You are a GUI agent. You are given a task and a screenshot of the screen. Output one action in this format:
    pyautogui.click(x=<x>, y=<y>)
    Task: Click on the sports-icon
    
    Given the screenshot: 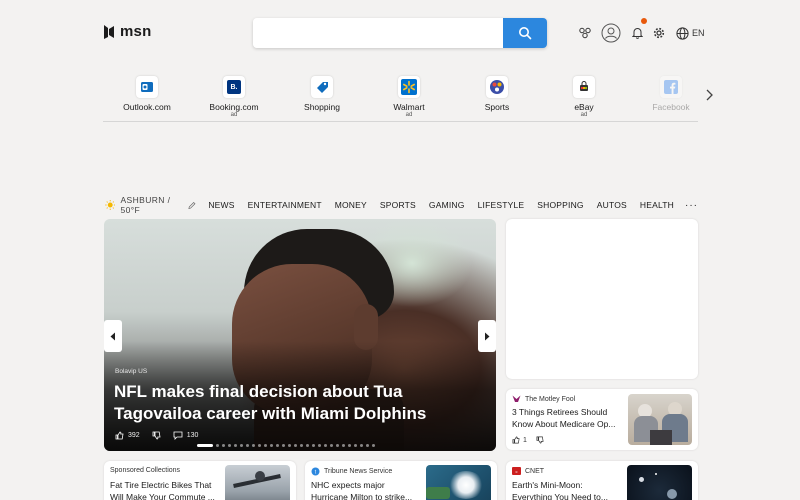 What is the action you would take?
    pyautogui.click(x=497, y=87)
    